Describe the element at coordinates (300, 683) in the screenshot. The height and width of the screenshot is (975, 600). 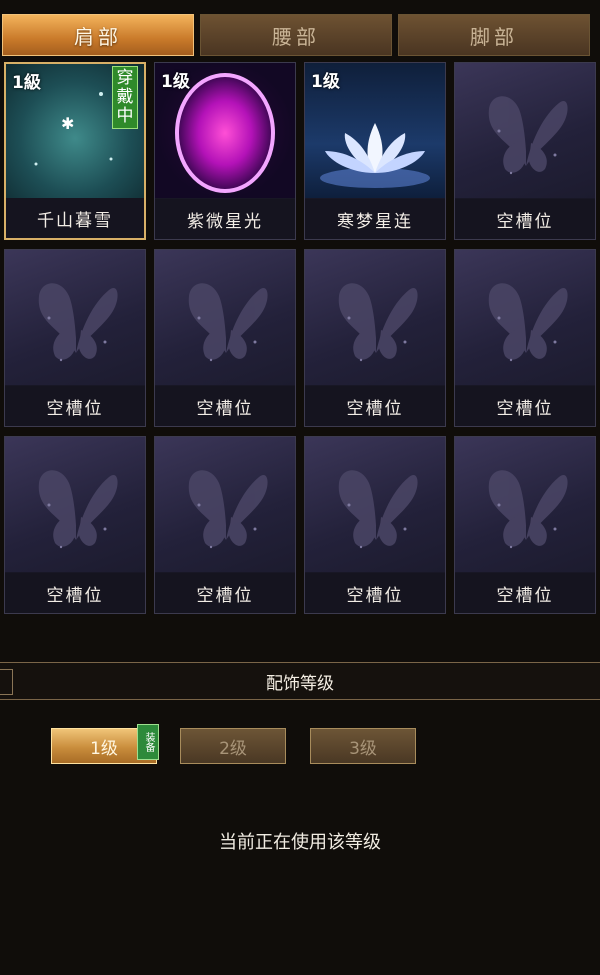
I see `section-title: 配饰等级` at that location.